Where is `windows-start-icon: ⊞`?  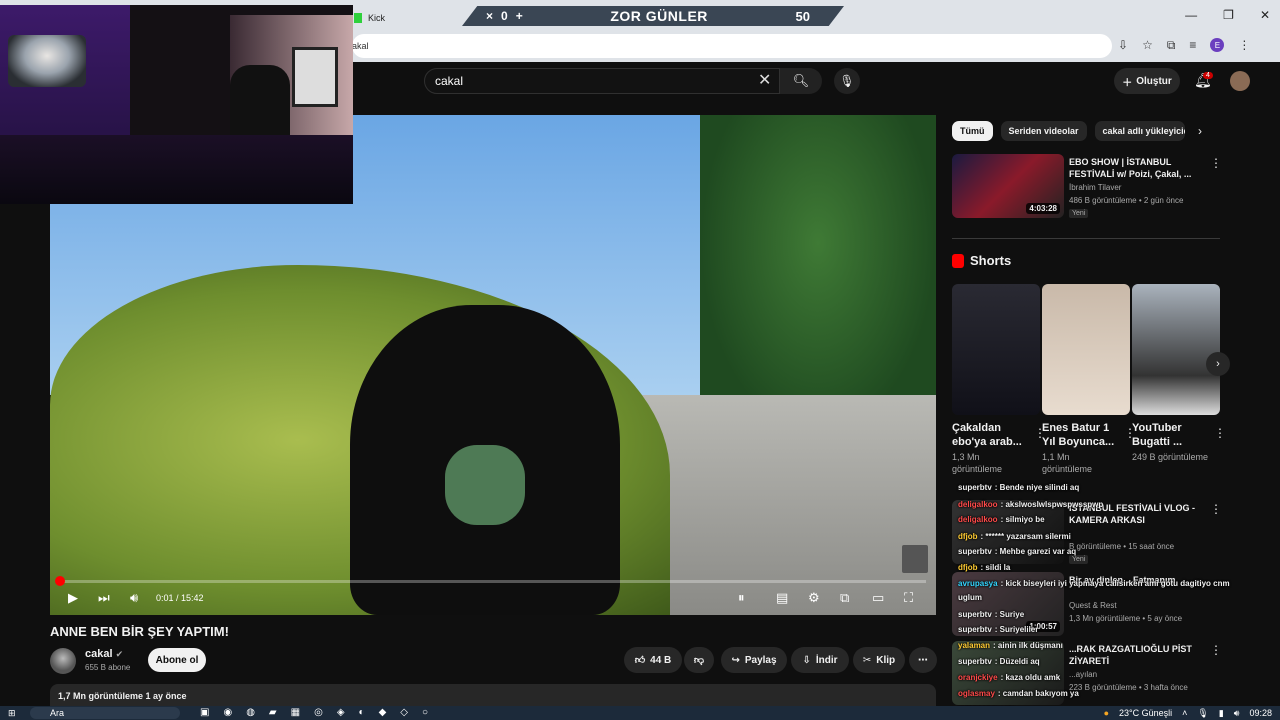
windows-start-icon: ⊞ is located at coordinates (12, 713).